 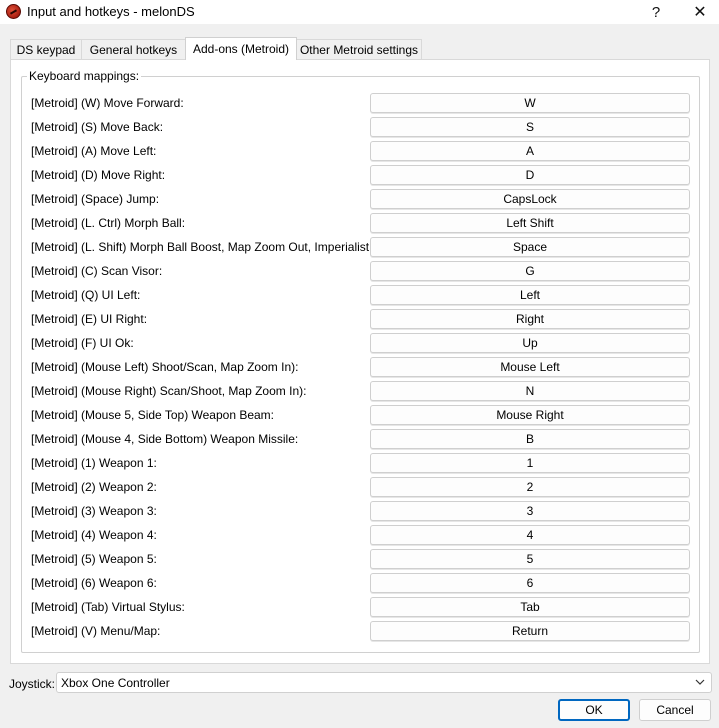 I want to click on mapping-label: [Metroid] (Space) Jump:, so click(x=95, y=199).